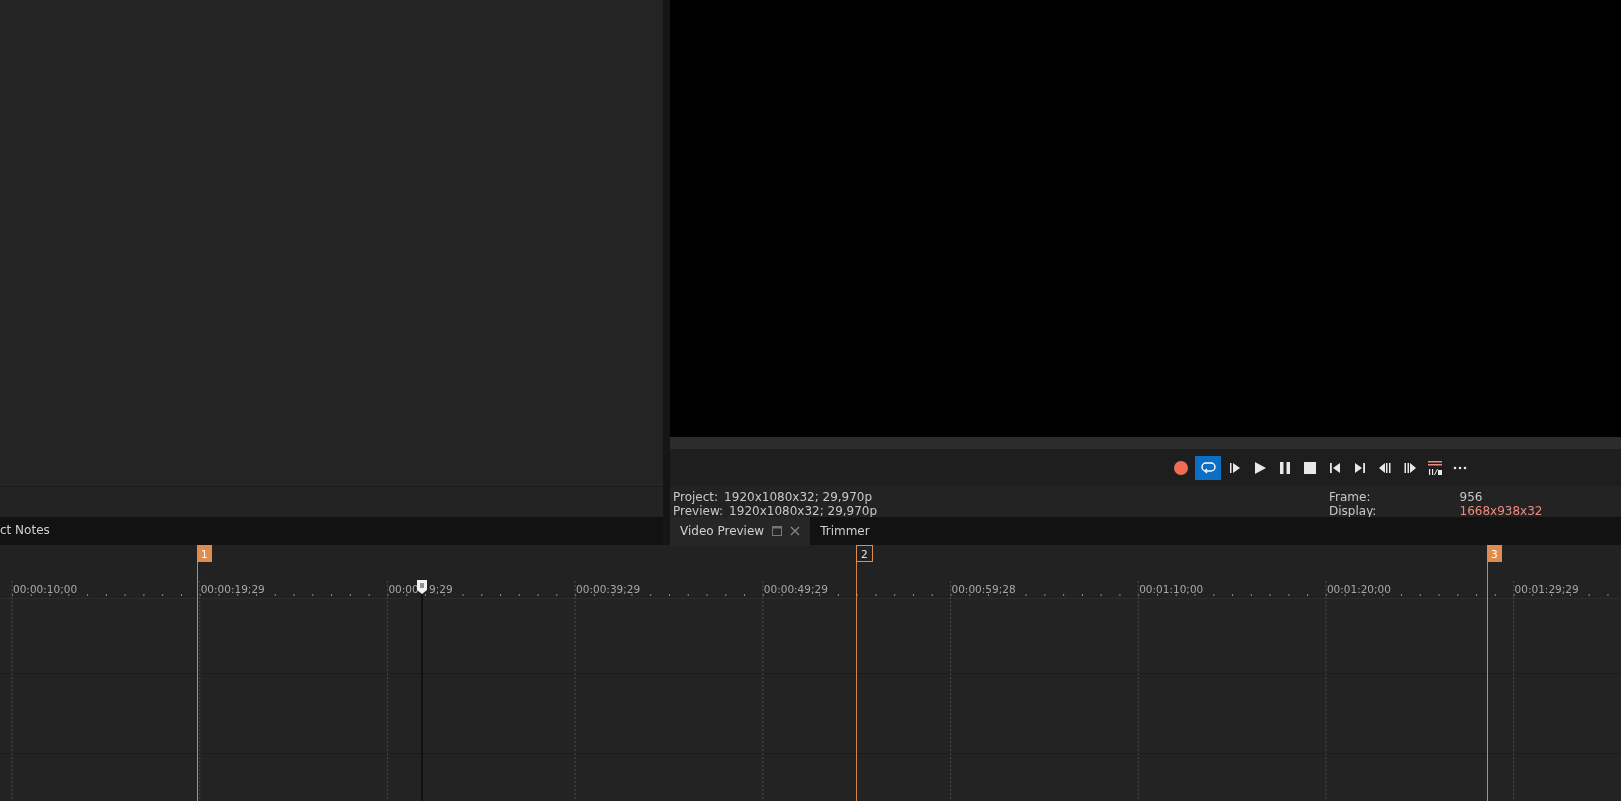 The height and width of the screenshot is (801, 1621). What do you see at coordinates (698, 511) in the screenshot?
I see `info-label: Preview:` at bounding box center [698, 511].